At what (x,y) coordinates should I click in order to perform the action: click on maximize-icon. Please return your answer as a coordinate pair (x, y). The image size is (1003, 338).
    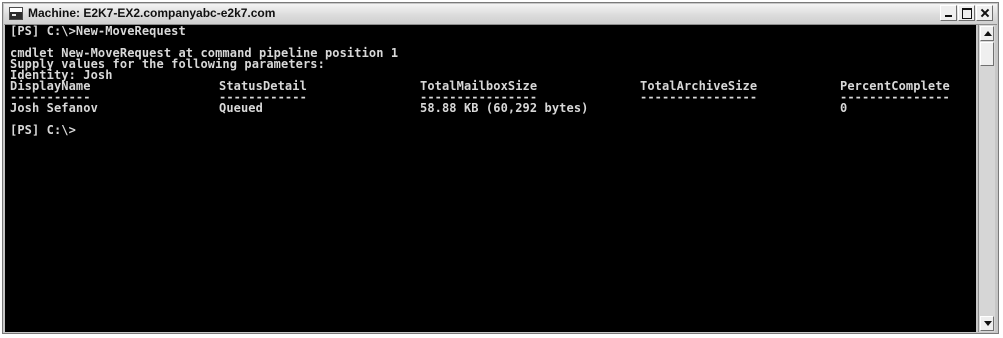
    Looking at the image, I should click on (966, 13).